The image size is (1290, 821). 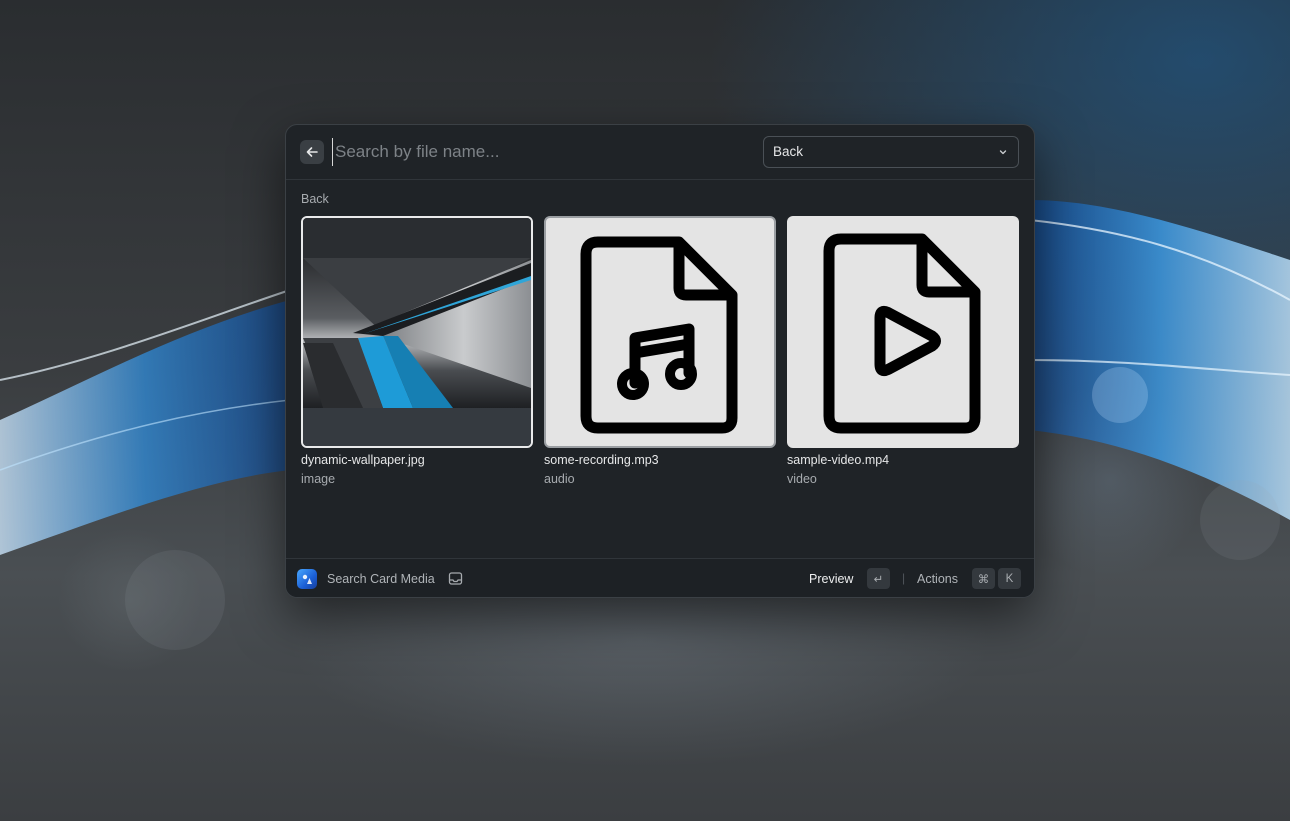 I want to click on filter-dropdown-value: Back, so click(x=788, y=151).